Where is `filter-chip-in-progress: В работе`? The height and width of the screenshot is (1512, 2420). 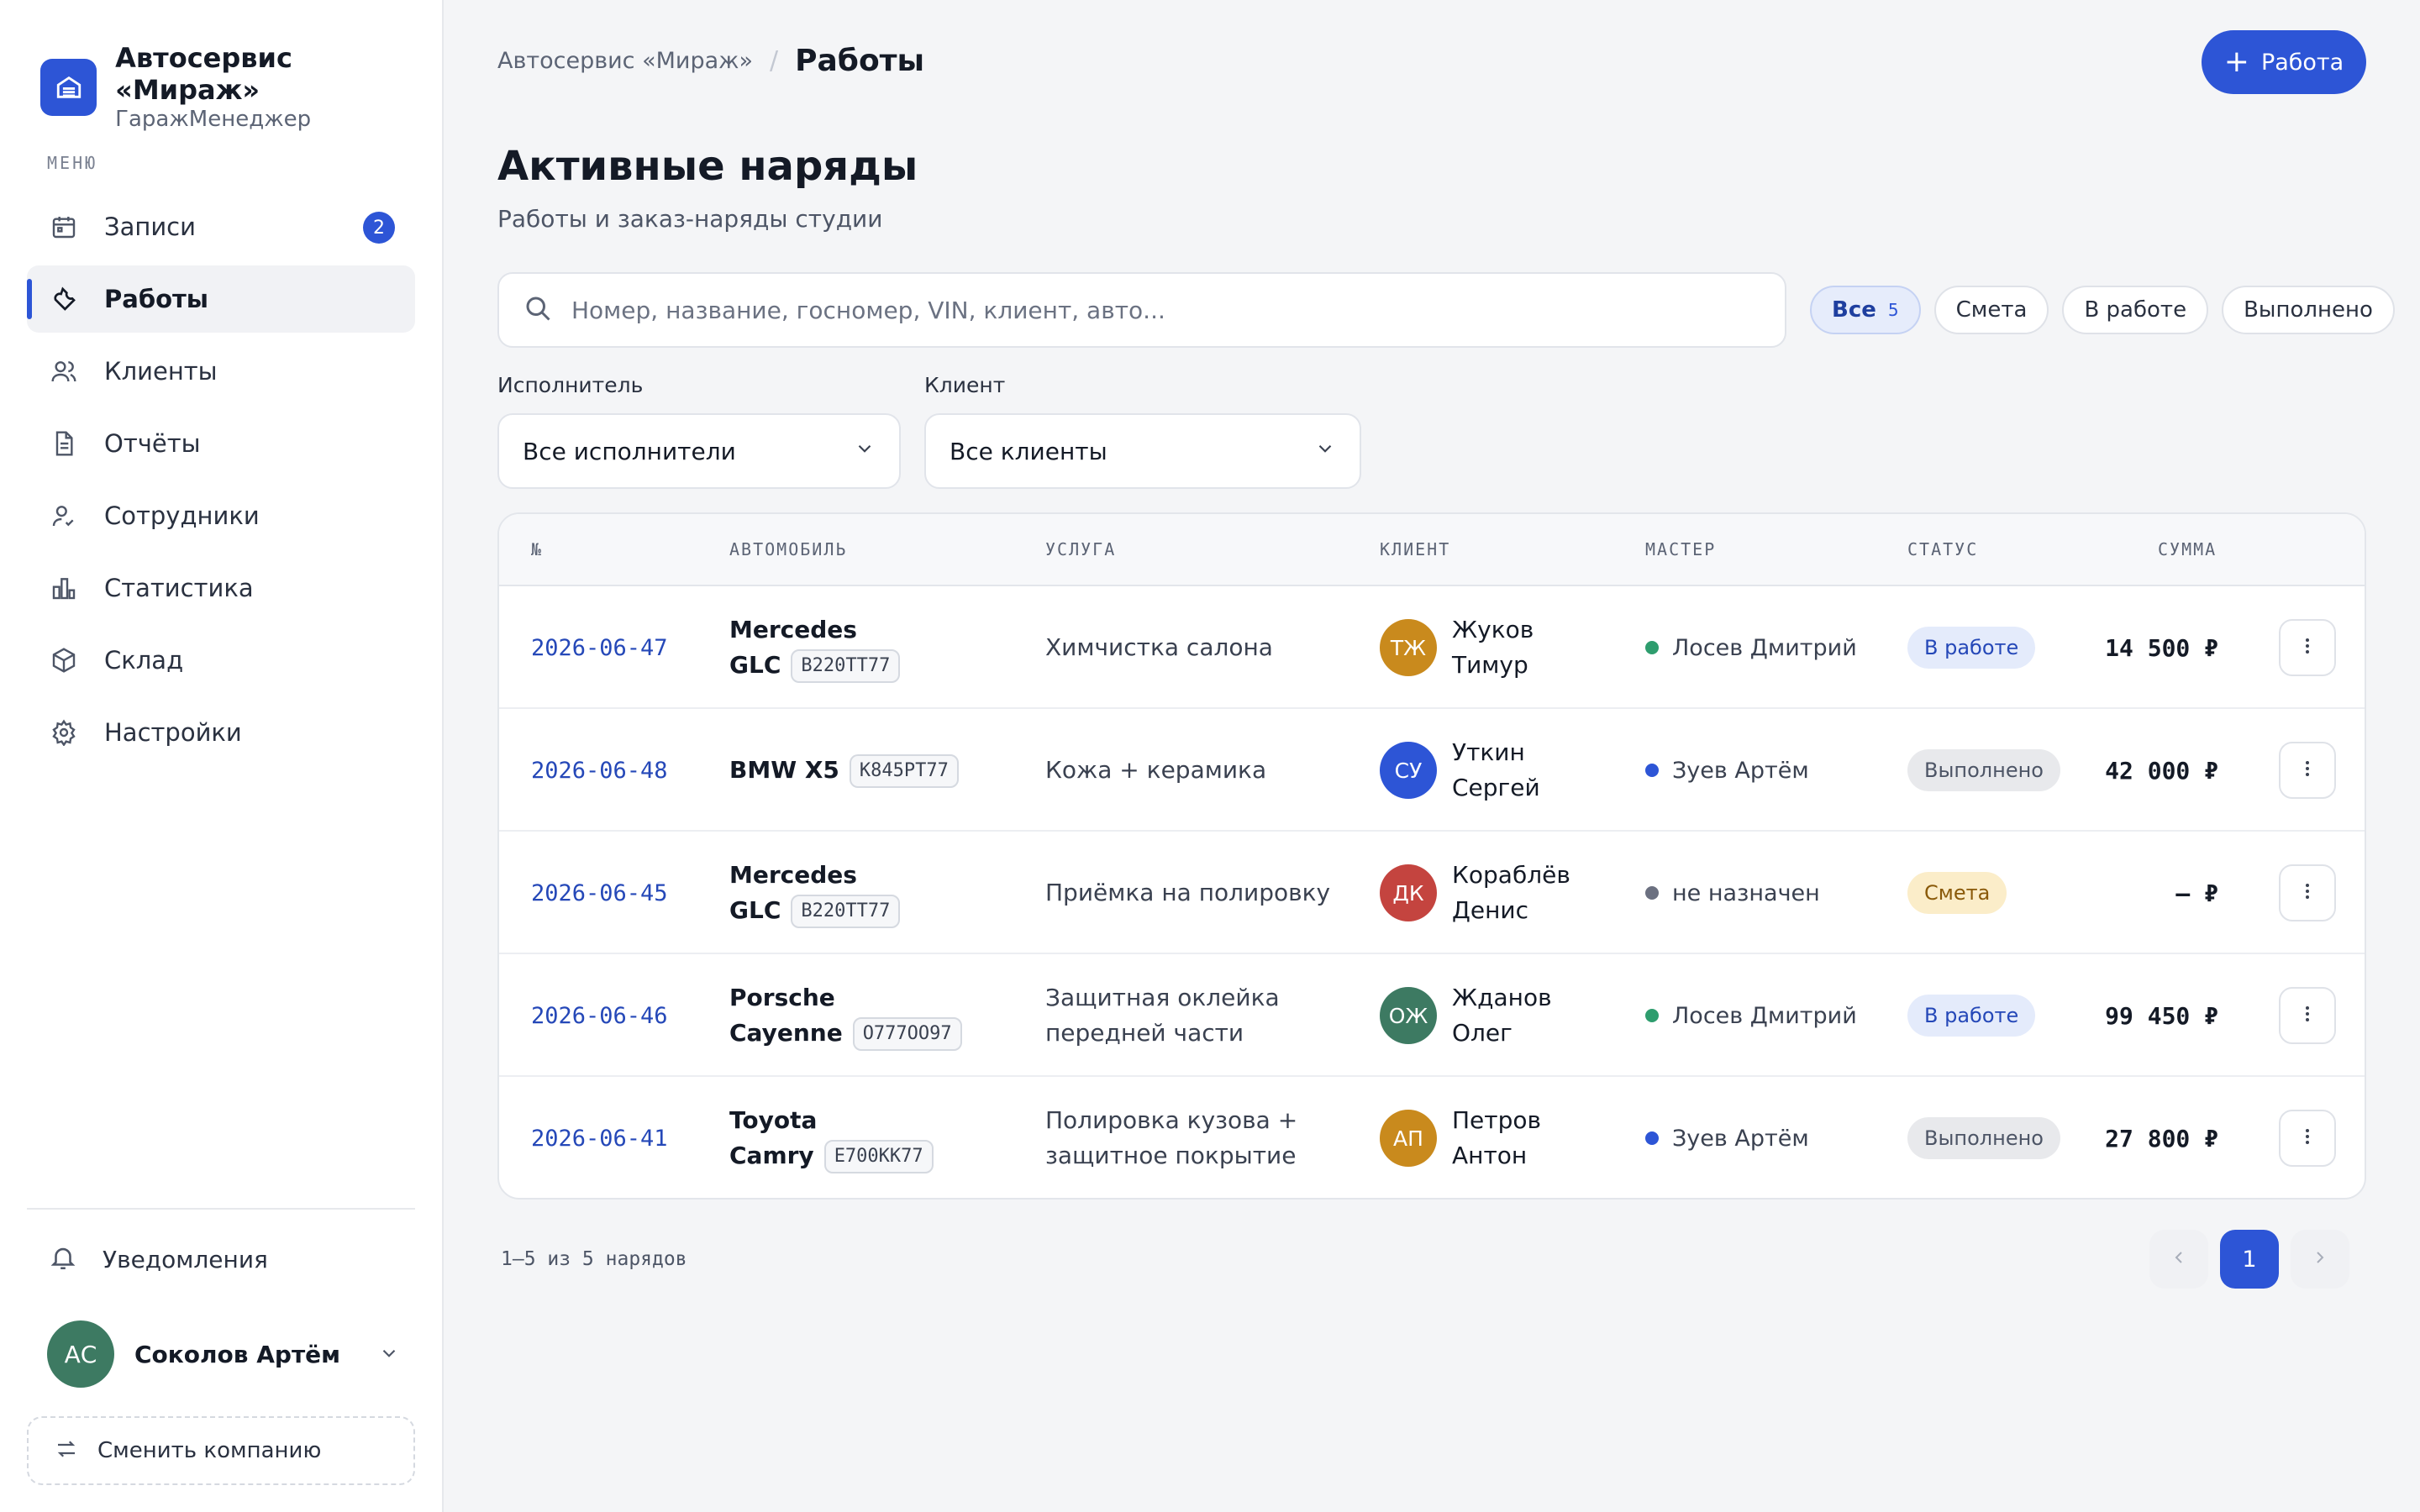 filter-chip-in-progress: В работе is located at coordinates (2135, 310).